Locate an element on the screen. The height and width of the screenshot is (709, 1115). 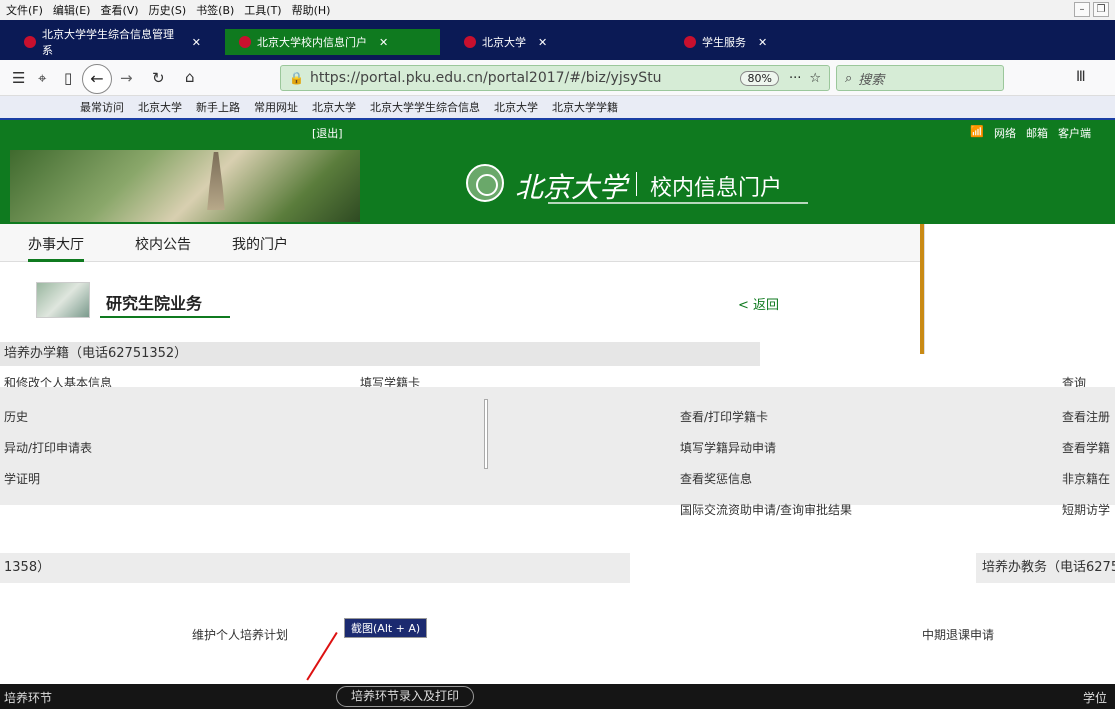
menu-file: 文件(F) is located at coordinates (24, 10).